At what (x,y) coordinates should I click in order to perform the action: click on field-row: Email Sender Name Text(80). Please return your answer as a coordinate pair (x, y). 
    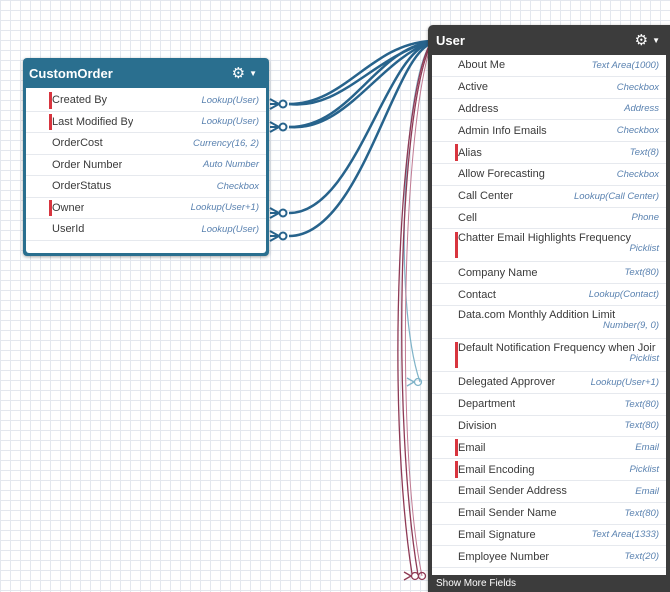
    Looking at the image, I should click on (549, 514).